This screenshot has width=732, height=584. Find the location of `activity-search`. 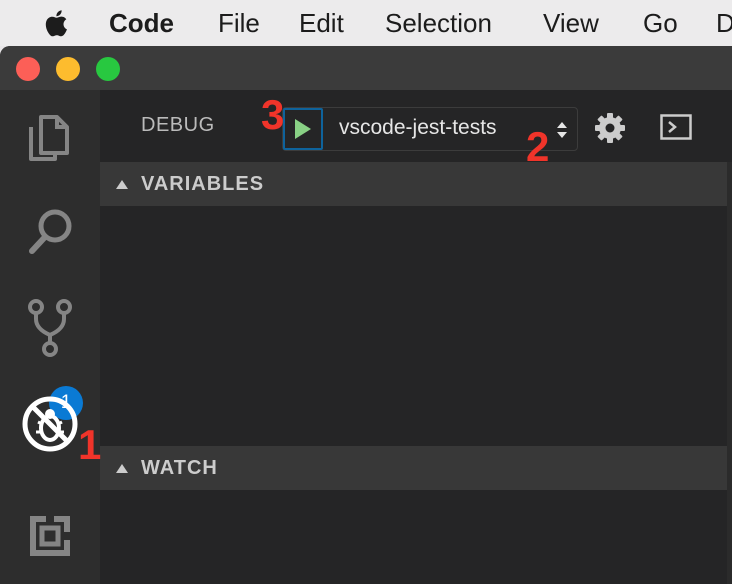

activity-search is located at coordinates (50, 232).